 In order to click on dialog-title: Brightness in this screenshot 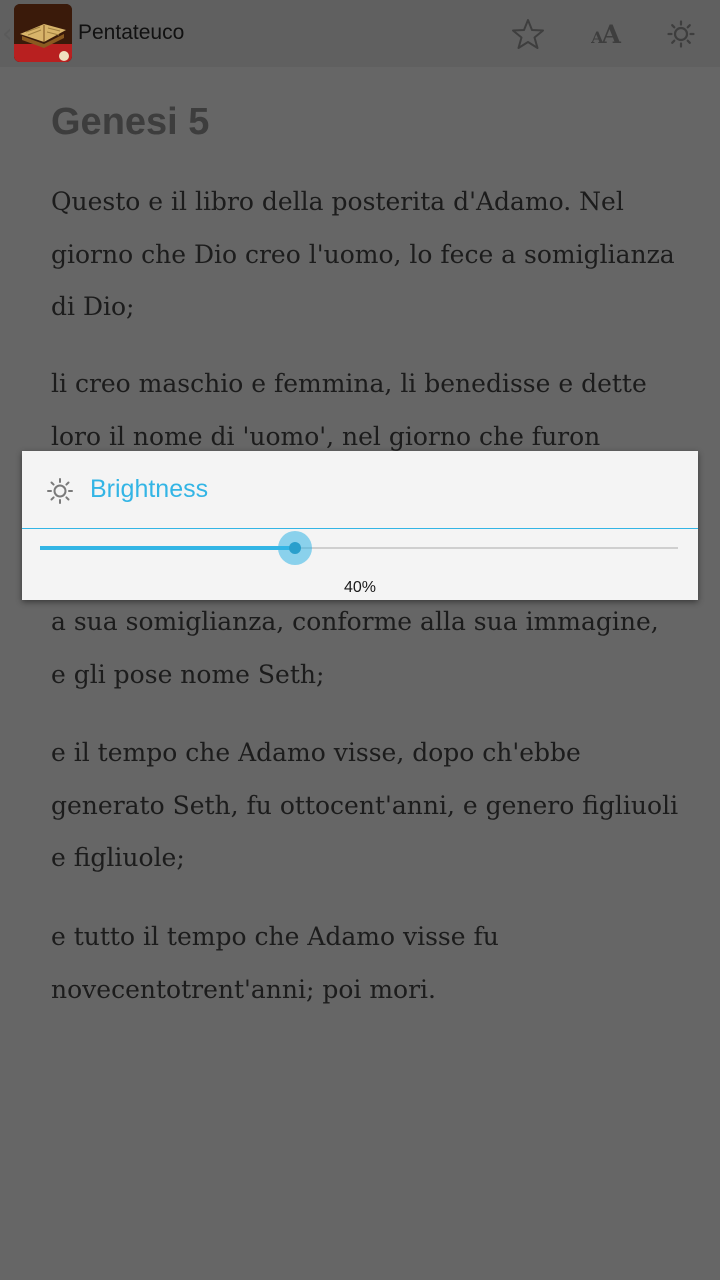, I will do `click(149, 489)`.